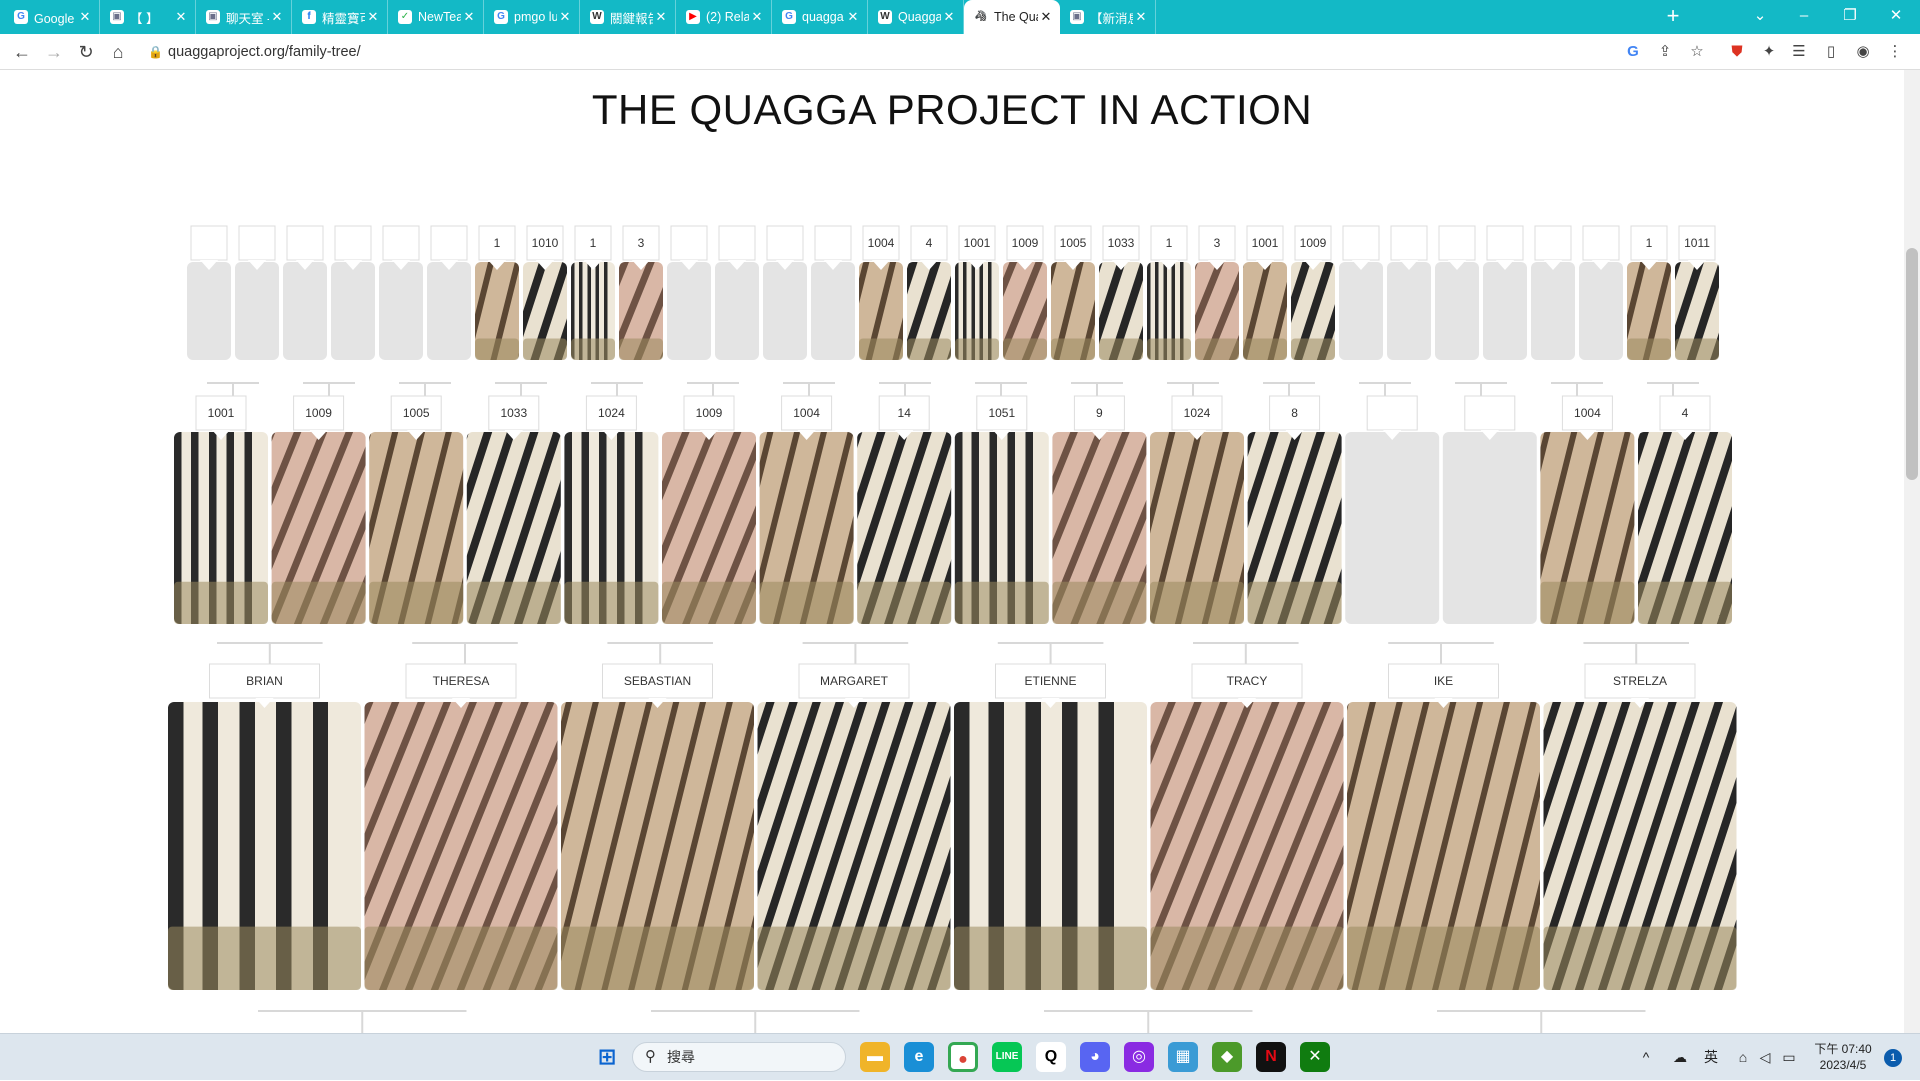  I want to click on row1-cell: 1001, so click(977, 292).